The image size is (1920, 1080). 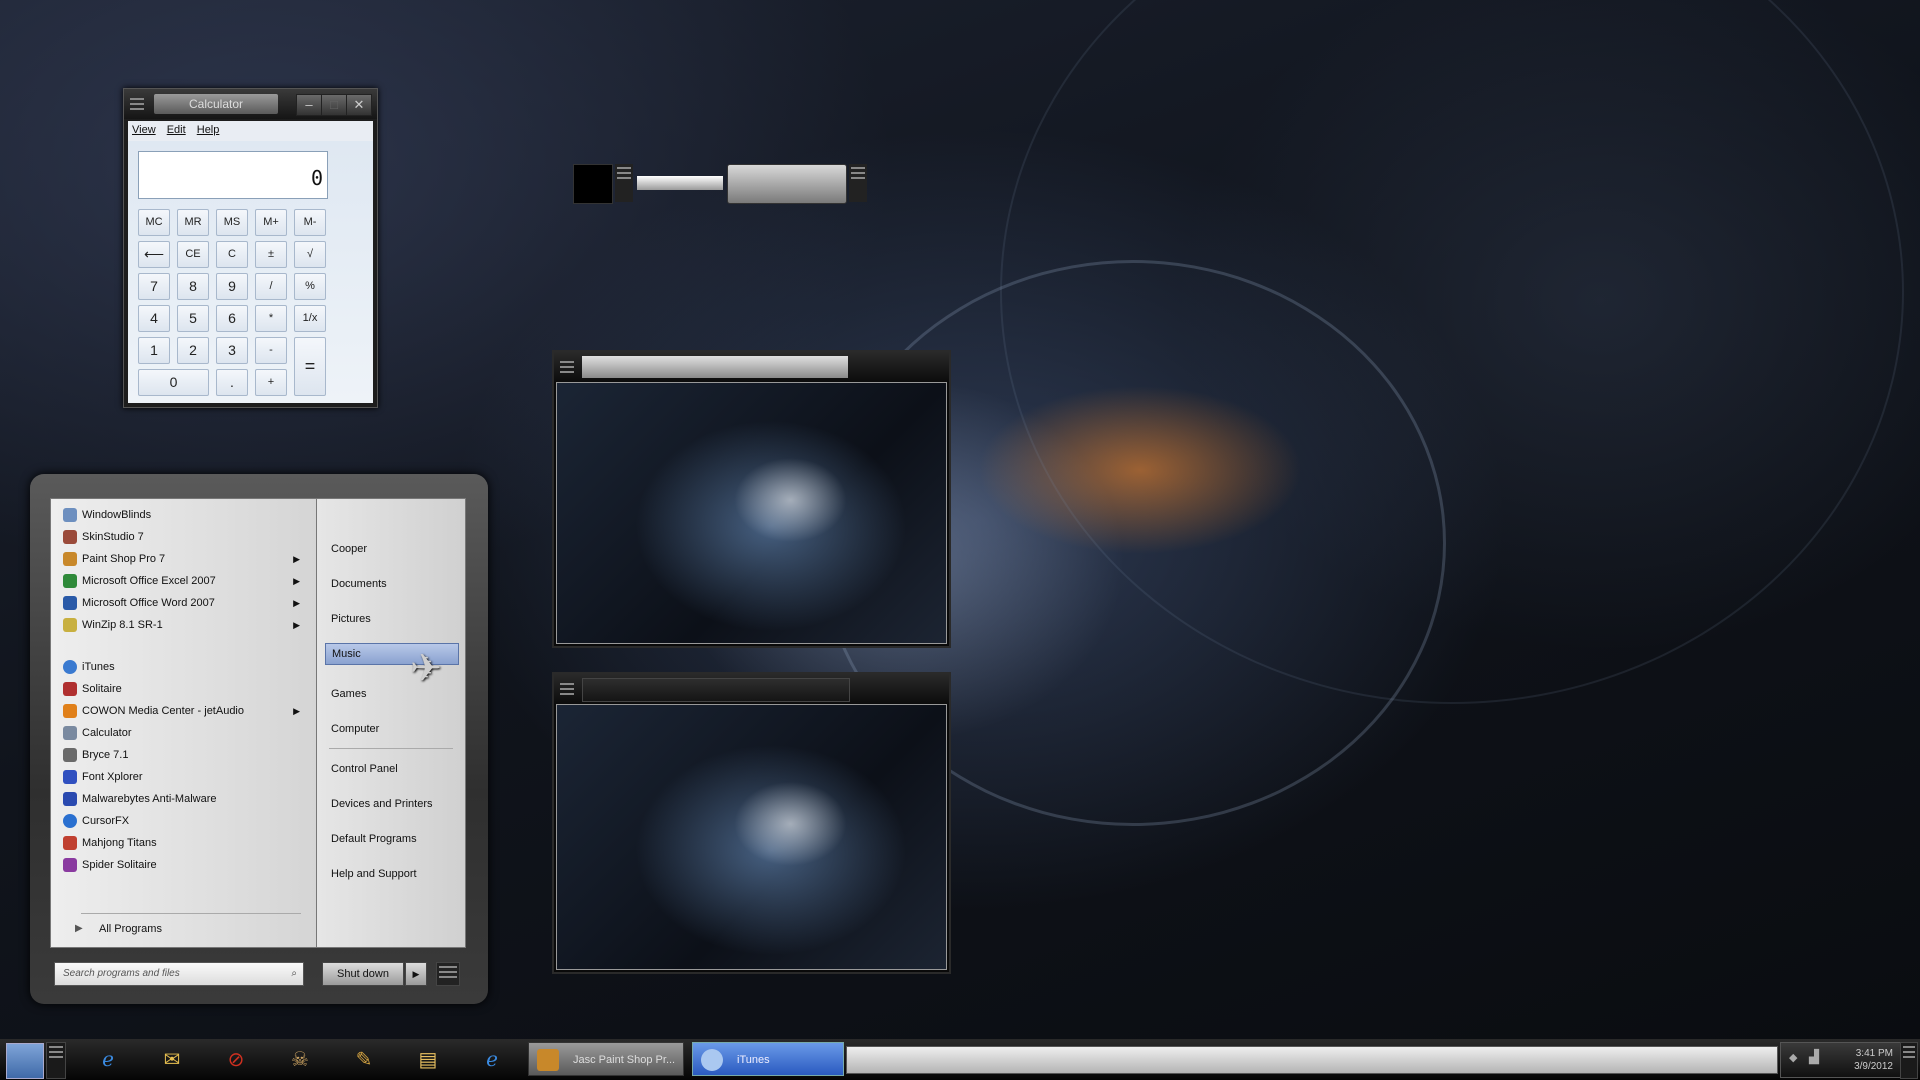 I want to click on calculator-titlebar: Calculator – □ ✕, so click(x=250, y=104).